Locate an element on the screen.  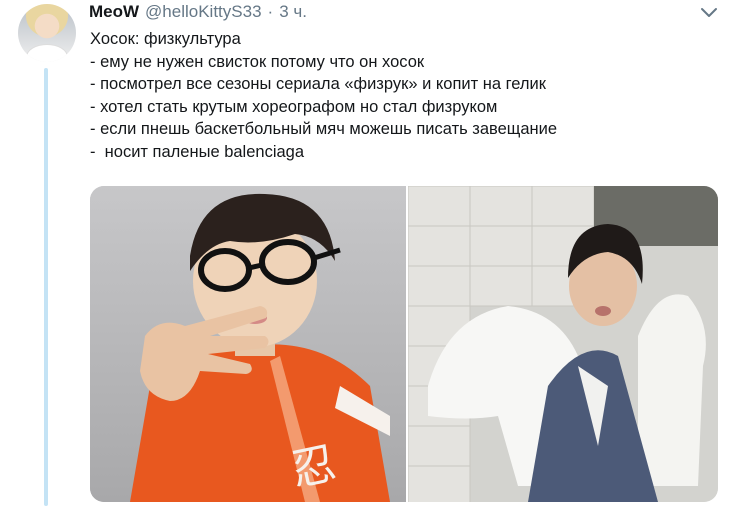
thread-line is located at coordinates (46, 287).